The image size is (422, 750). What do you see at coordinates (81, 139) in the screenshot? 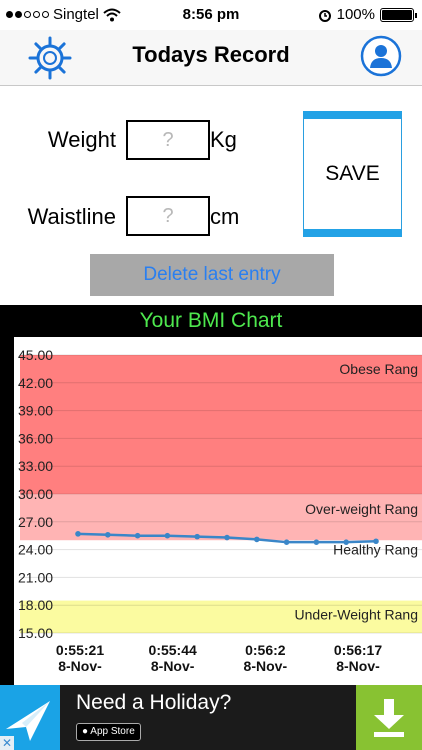
I see `weight-label: Weight` at bounding box center [81, 139].